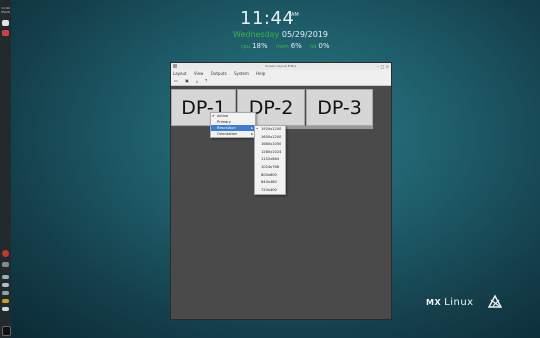 The width and height of the screenshot is (540, 338). Describe the element at coordinates (5, 253) in the screenshot. I see `system-icon` at that location.